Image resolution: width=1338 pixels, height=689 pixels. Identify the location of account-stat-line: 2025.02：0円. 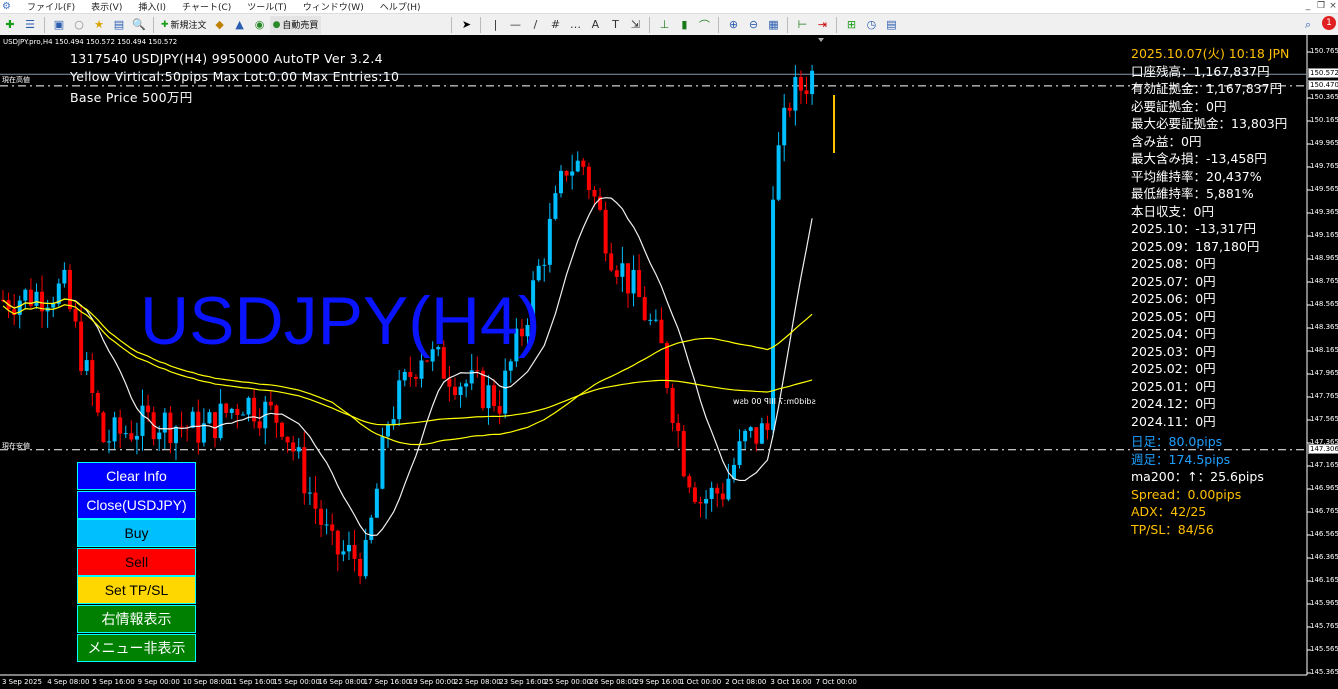
(1173, 368).